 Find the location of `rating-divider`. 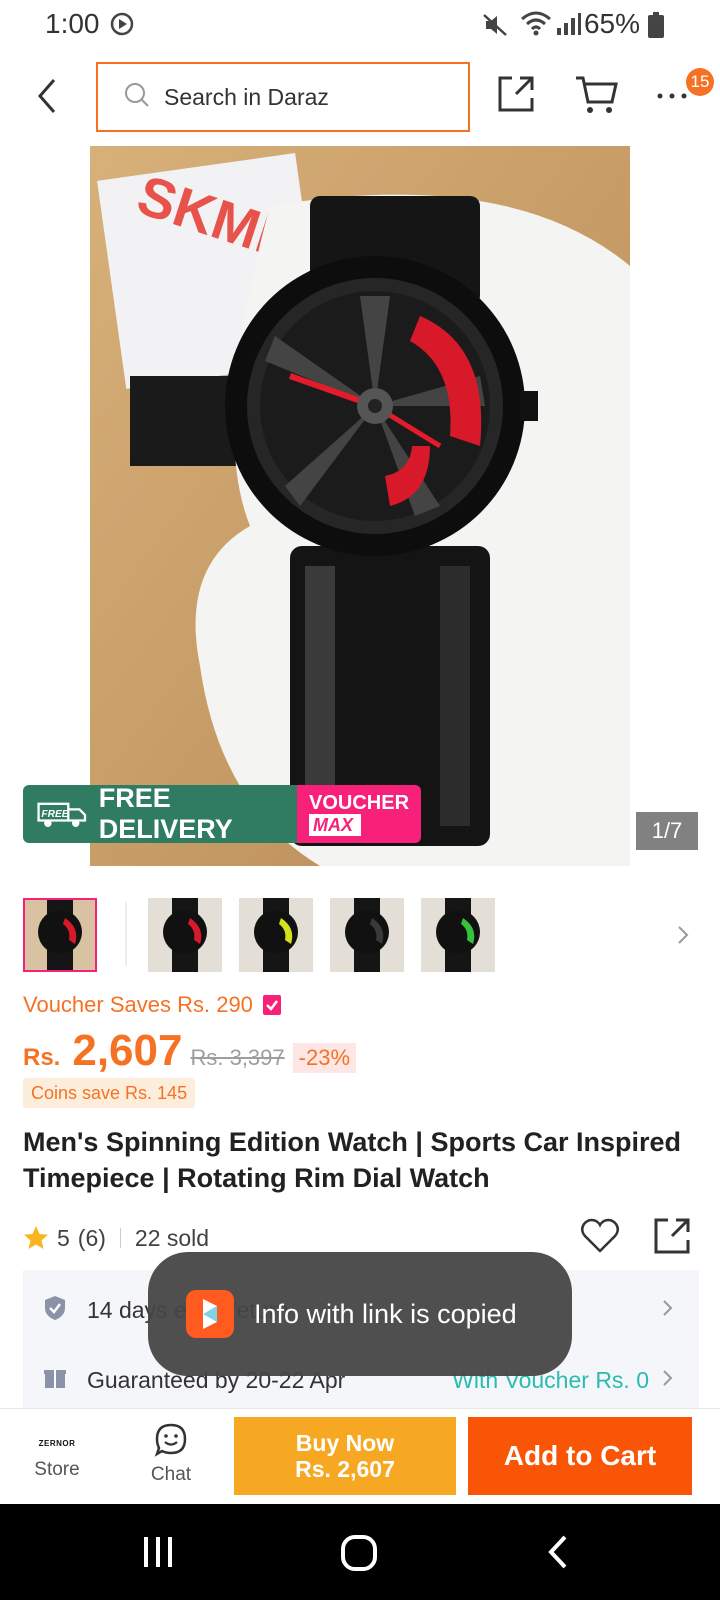

rating-divider is located at coordinates (120, 1238).